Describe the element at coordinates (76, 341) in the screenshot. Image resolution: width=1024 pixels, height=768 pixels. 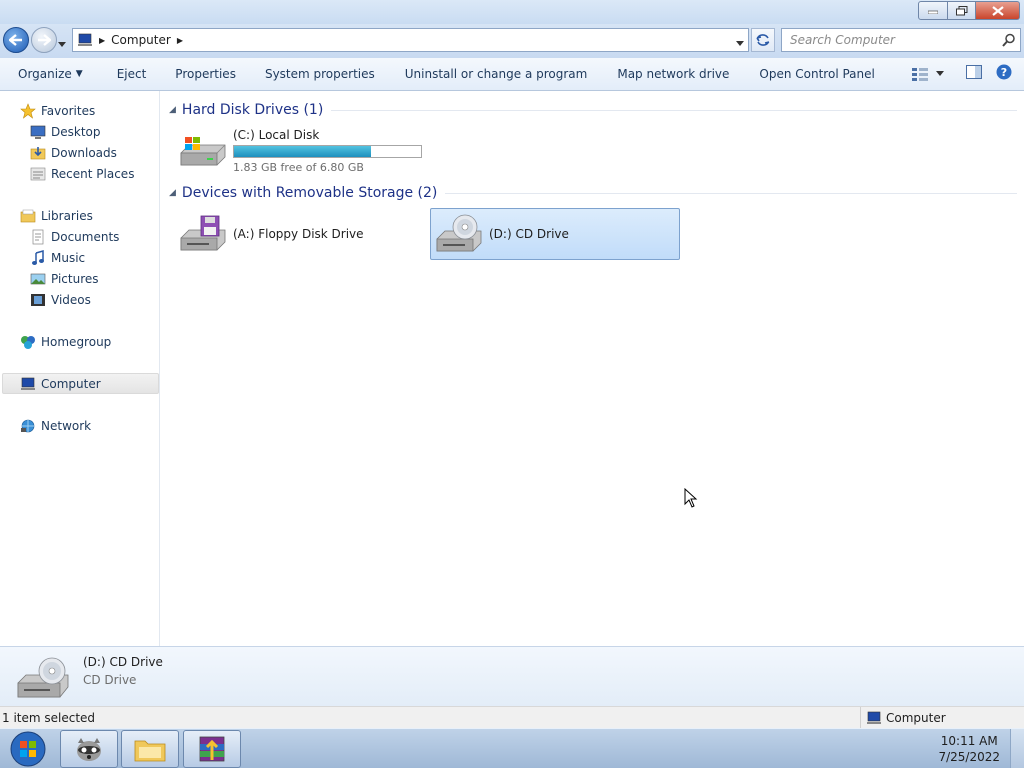
I see `nav-homegroup-label: Homegroup` at that location.